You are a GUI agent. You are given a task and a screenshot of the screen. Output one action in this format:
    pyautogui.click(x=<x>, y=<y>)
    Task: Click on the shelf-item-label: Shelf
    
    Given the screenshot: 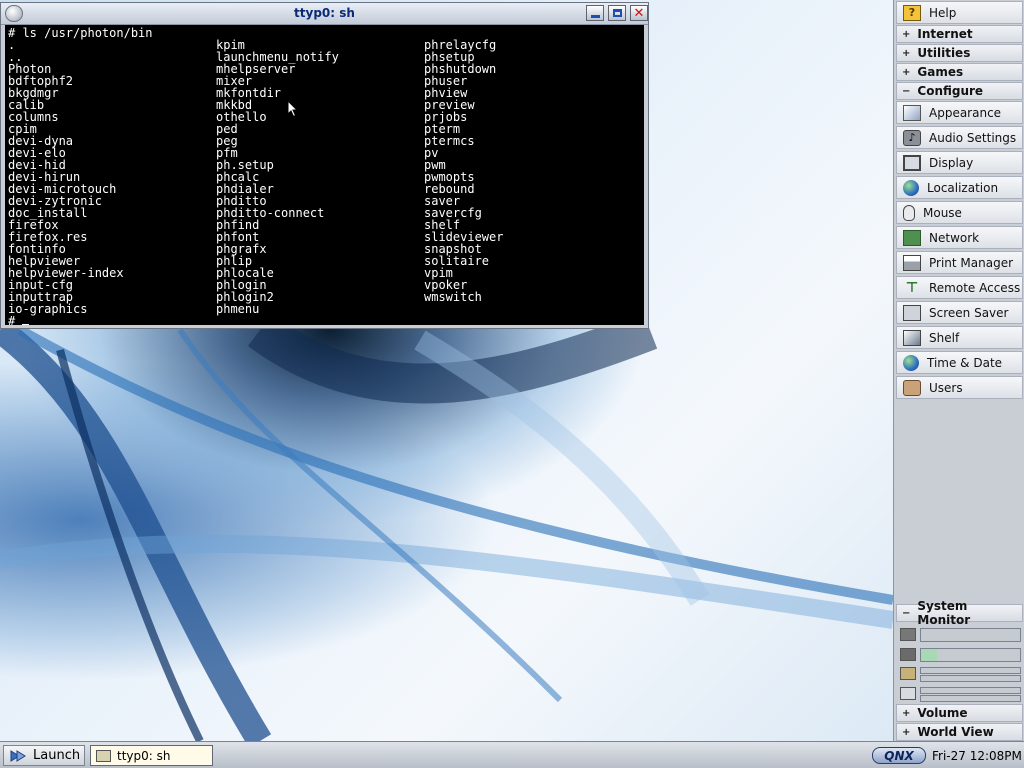 What is the action you would take?
    pyautogui.click(x=944, y=337)
    